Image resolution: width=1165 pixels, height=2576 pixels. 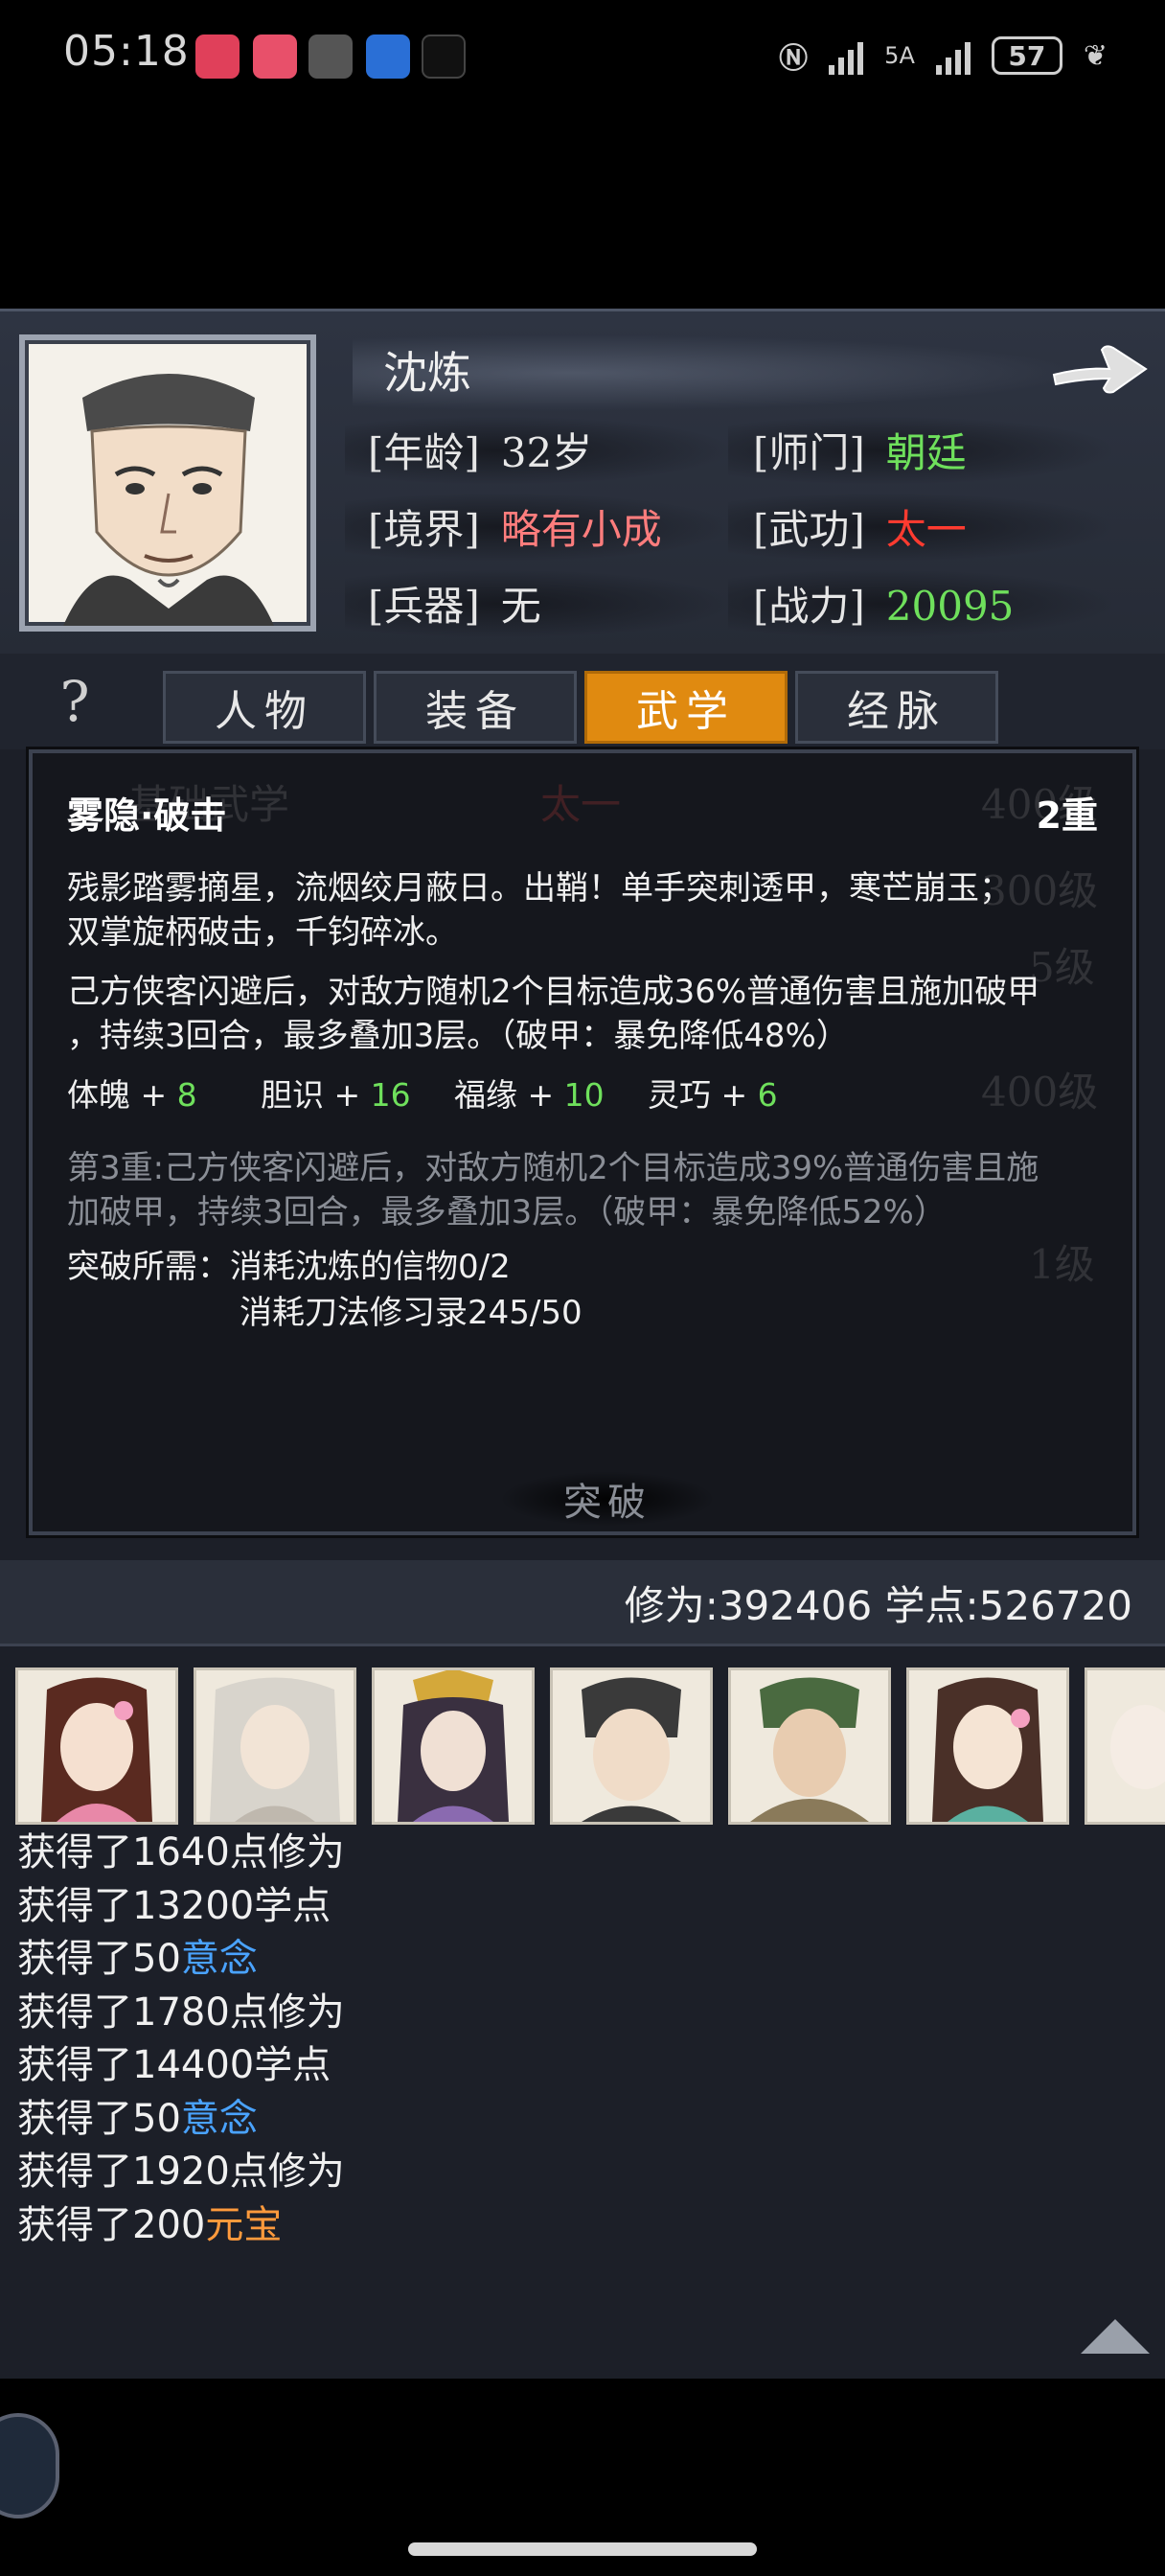 I want to click on log-text: 获得了1920点修为, so click(x=181, y=2172).